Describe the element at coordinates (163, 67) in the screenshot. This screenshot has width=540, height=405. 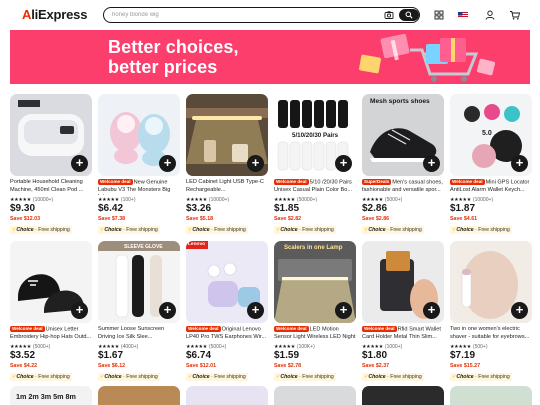
I see `banner-headline-line2: better prices` at that location.